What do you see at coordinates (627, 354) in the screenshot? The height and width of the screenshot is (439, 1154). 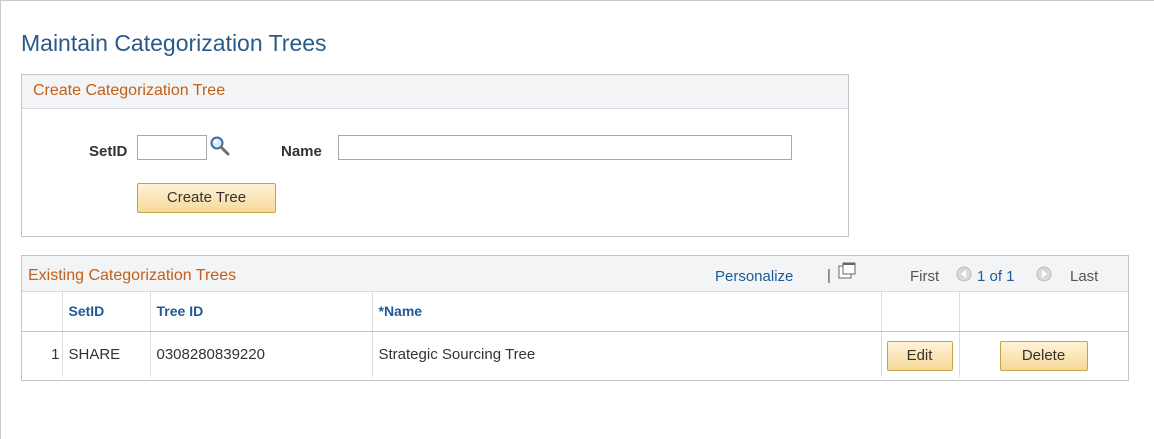 I see `cell-name: Strategic Sourcing Tree` at bounding box center [627, 354].